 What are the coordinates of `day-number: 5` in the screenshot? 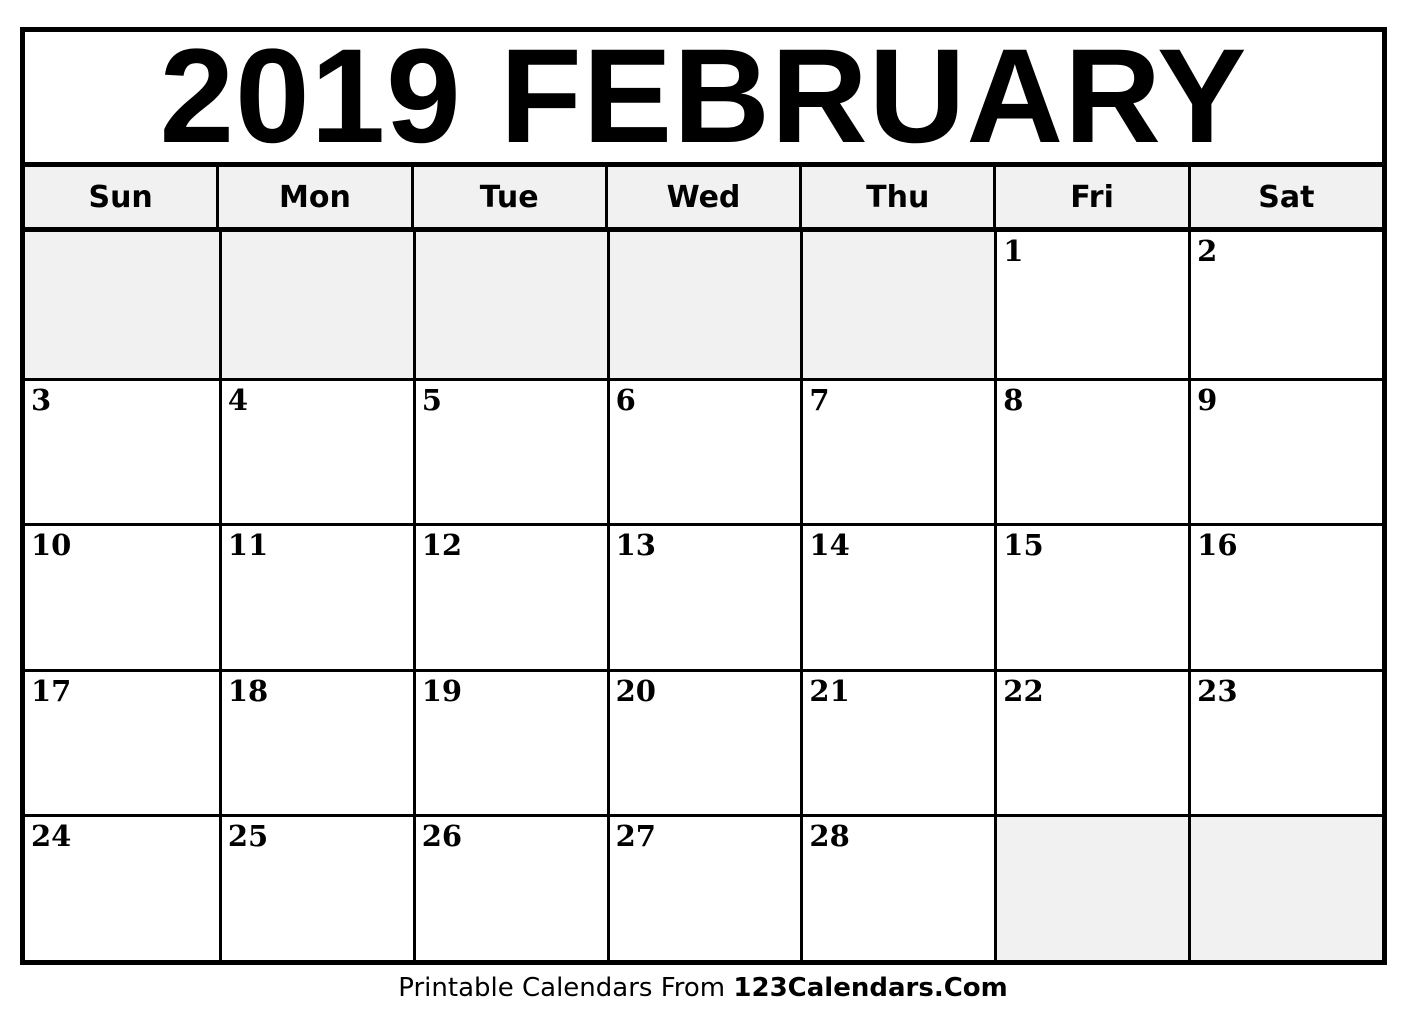 It's located at (431, 399).